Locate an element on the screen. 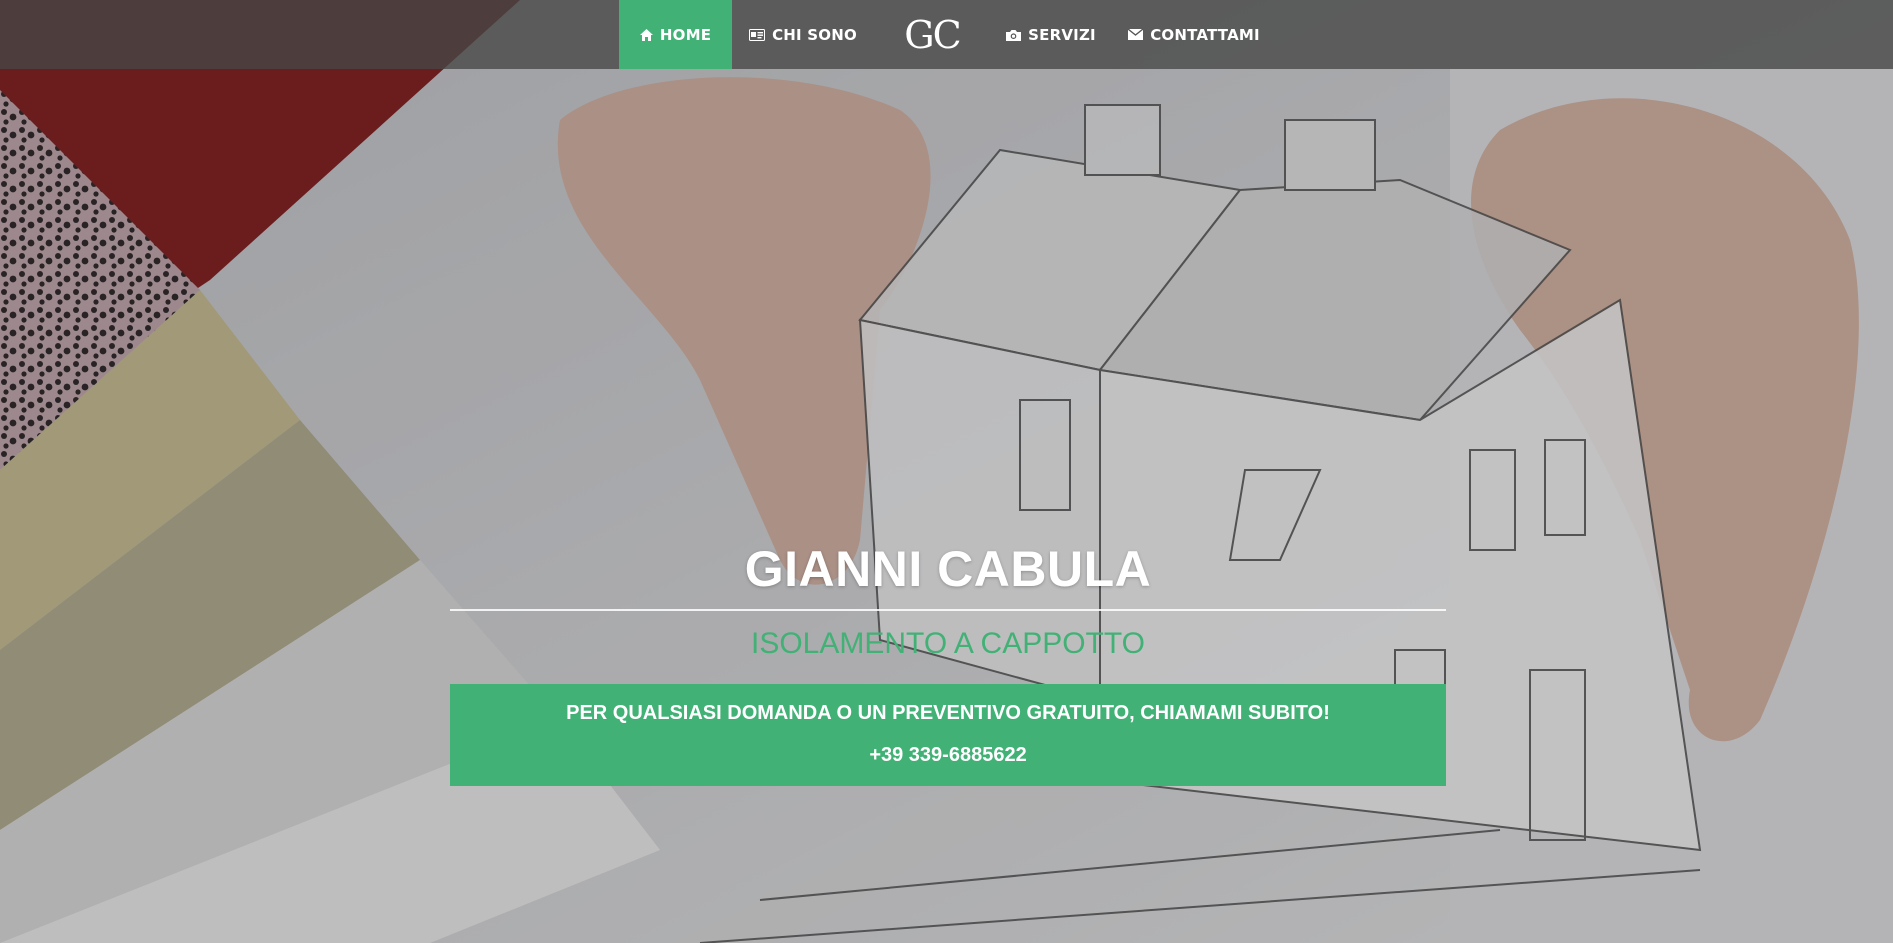 This screenshot has height=943, width=1893. nav-servizi-link: SERVIZI is located at coordinates (1051, 34).